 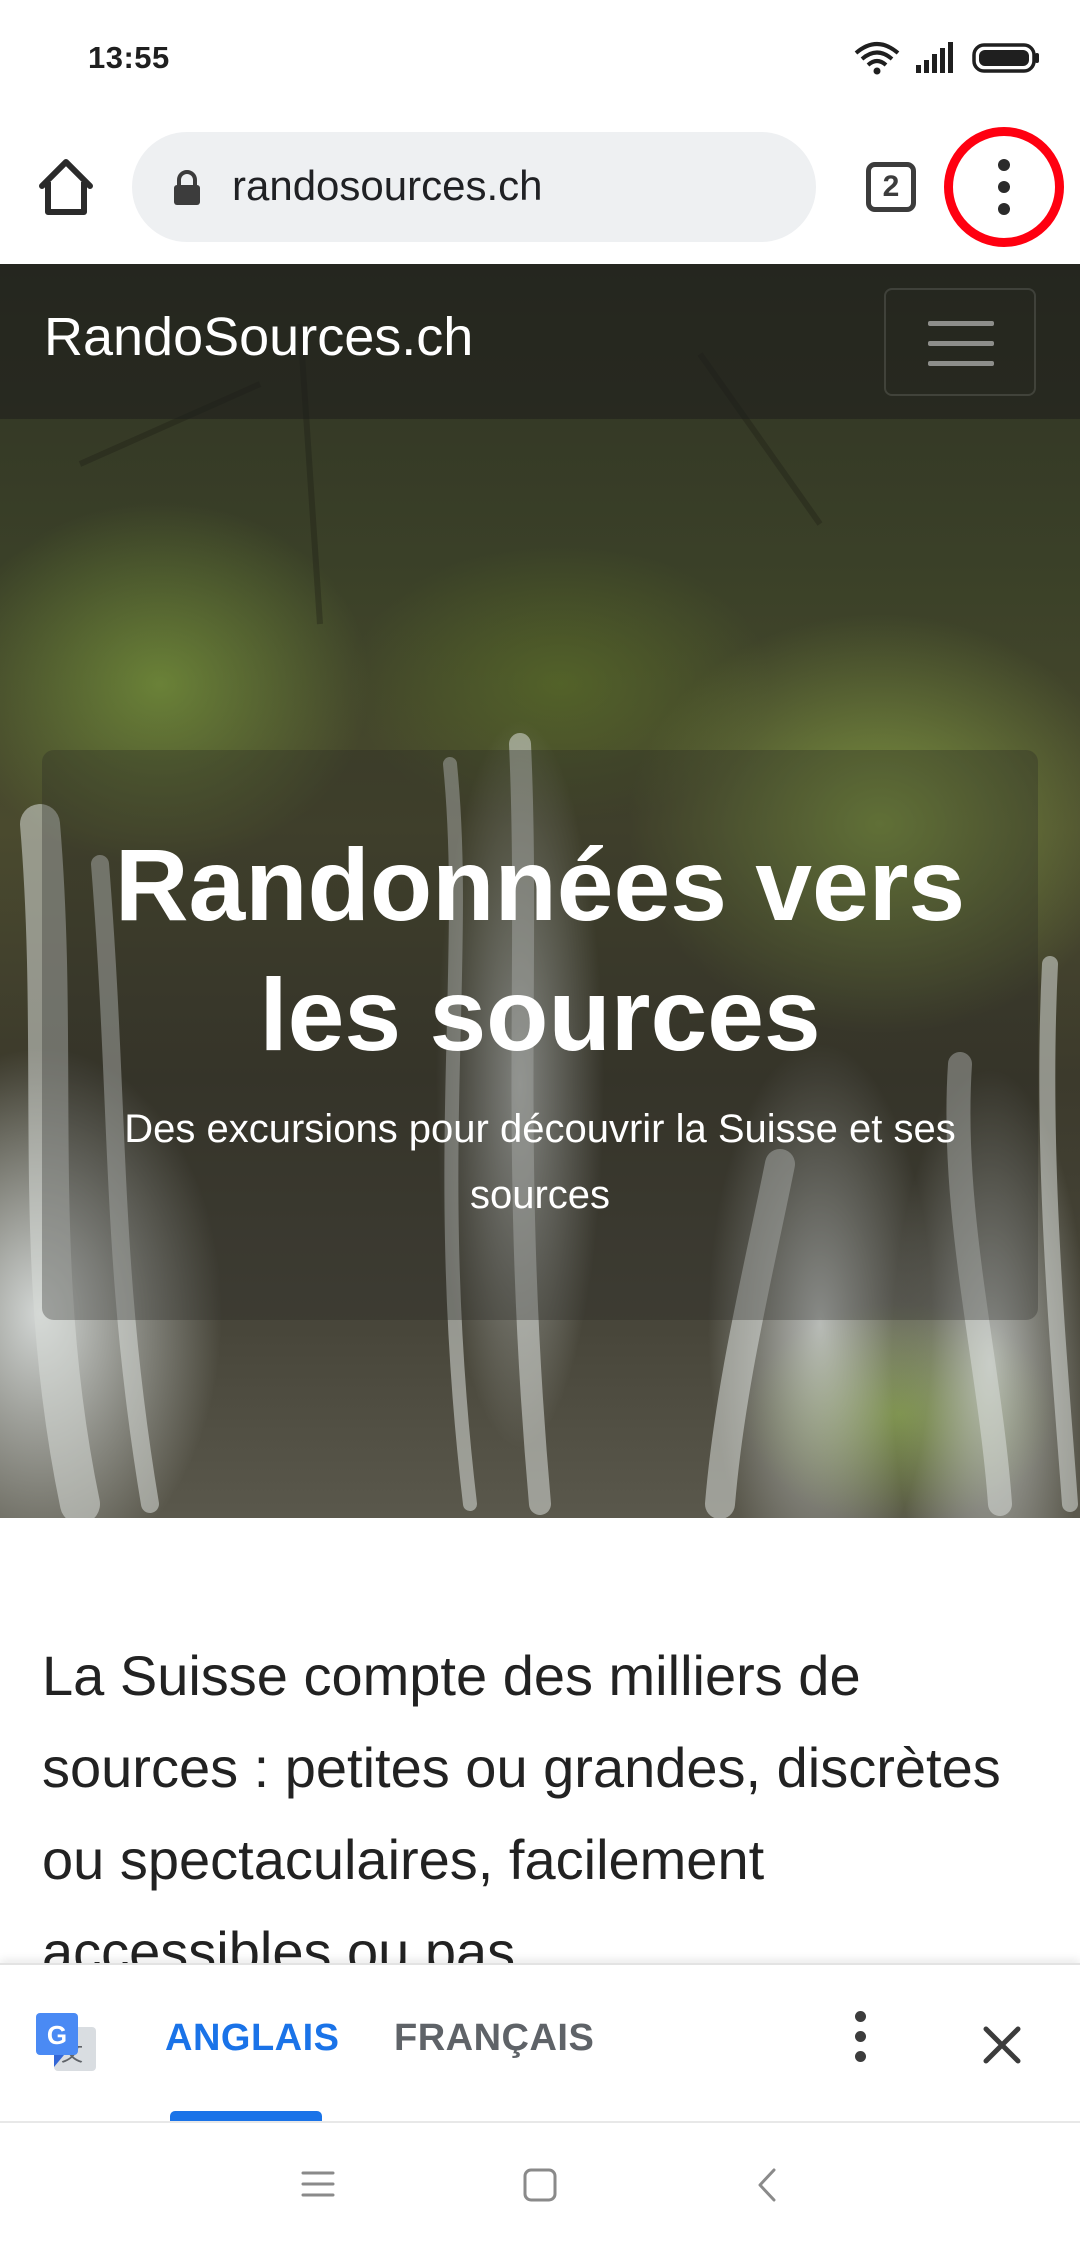 I want to click on status-bar: 13:55, so click(x=540, y=58).